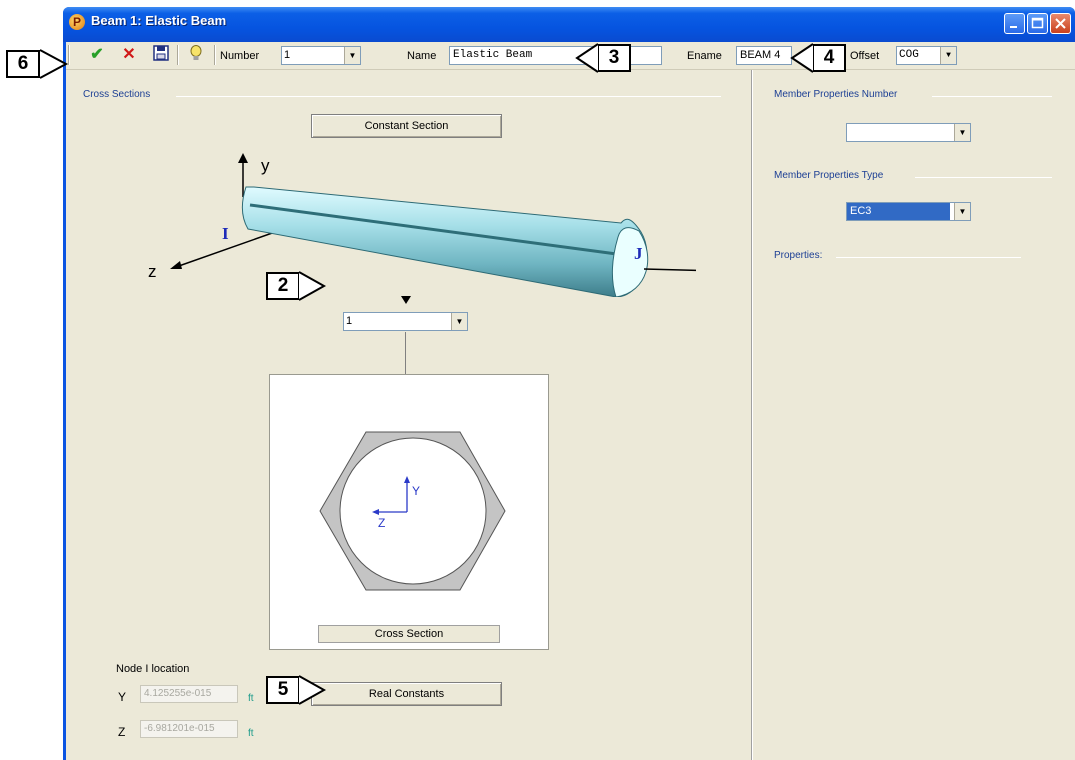 The height and width of the screenshot is (760, 1075). What do you see at coordinates (265, 165) in the screenshot?
I see `axis-y-label: y` at bounding box center [265, 165].